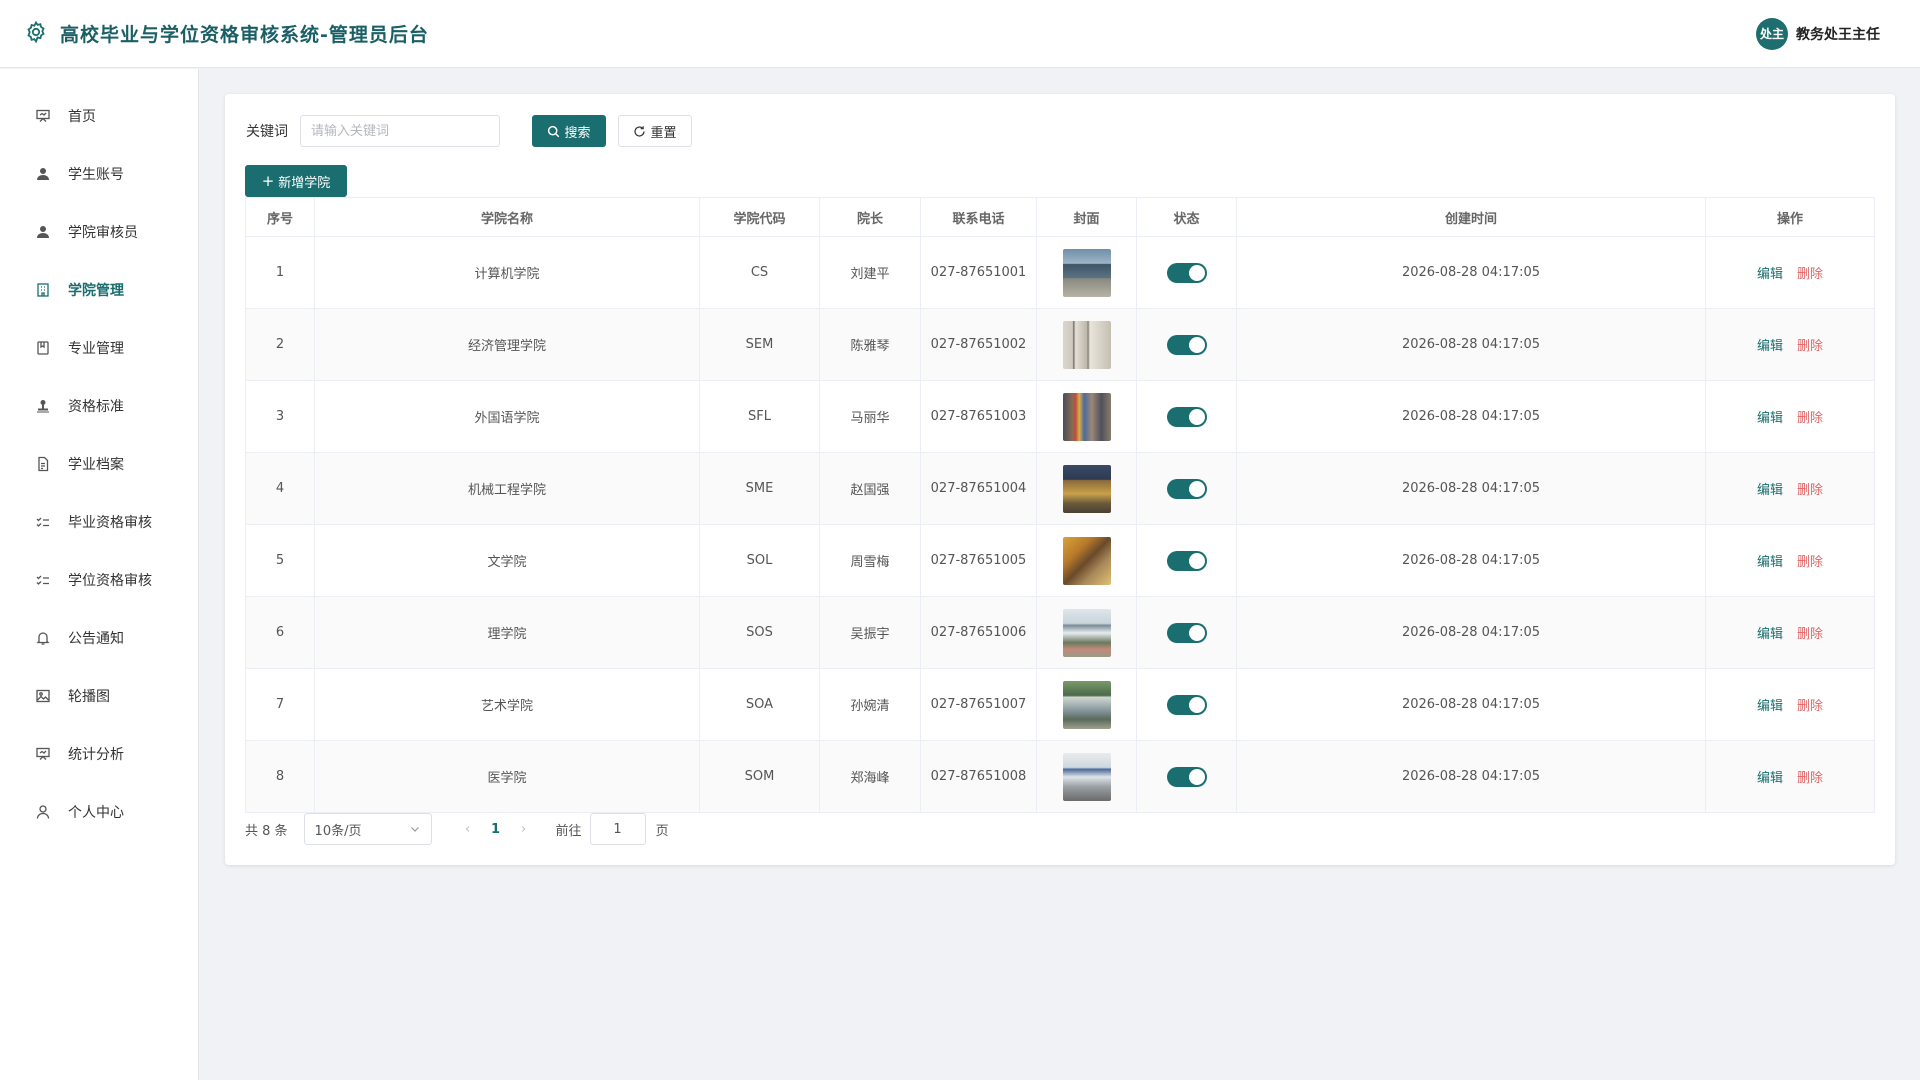  What do you see at coordinates (103, 233) in the screenshot?
I see `sidebar-item-label: 学院审核员` at bounding box center [103, 233].